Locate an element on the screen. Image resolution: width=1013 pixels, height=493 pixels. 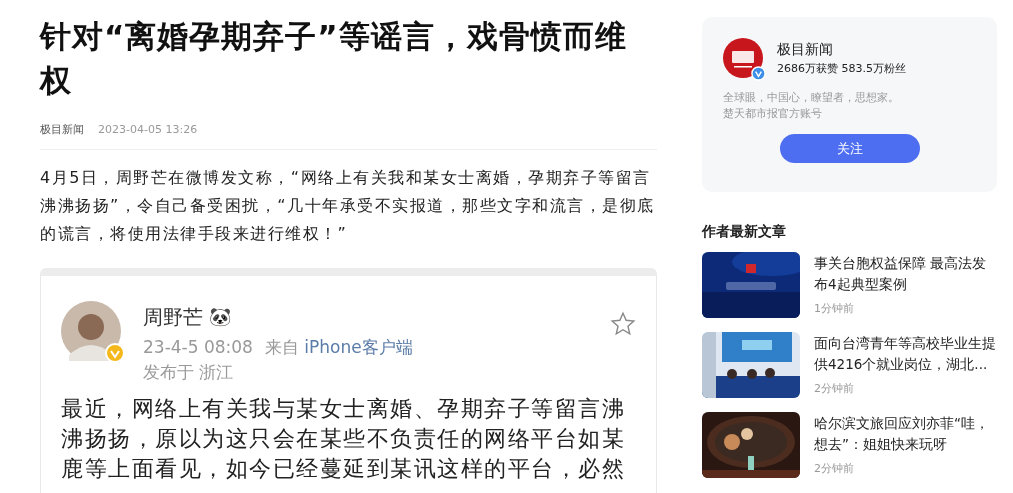
follow-button: 关注 is located at coordinates (849, 148).